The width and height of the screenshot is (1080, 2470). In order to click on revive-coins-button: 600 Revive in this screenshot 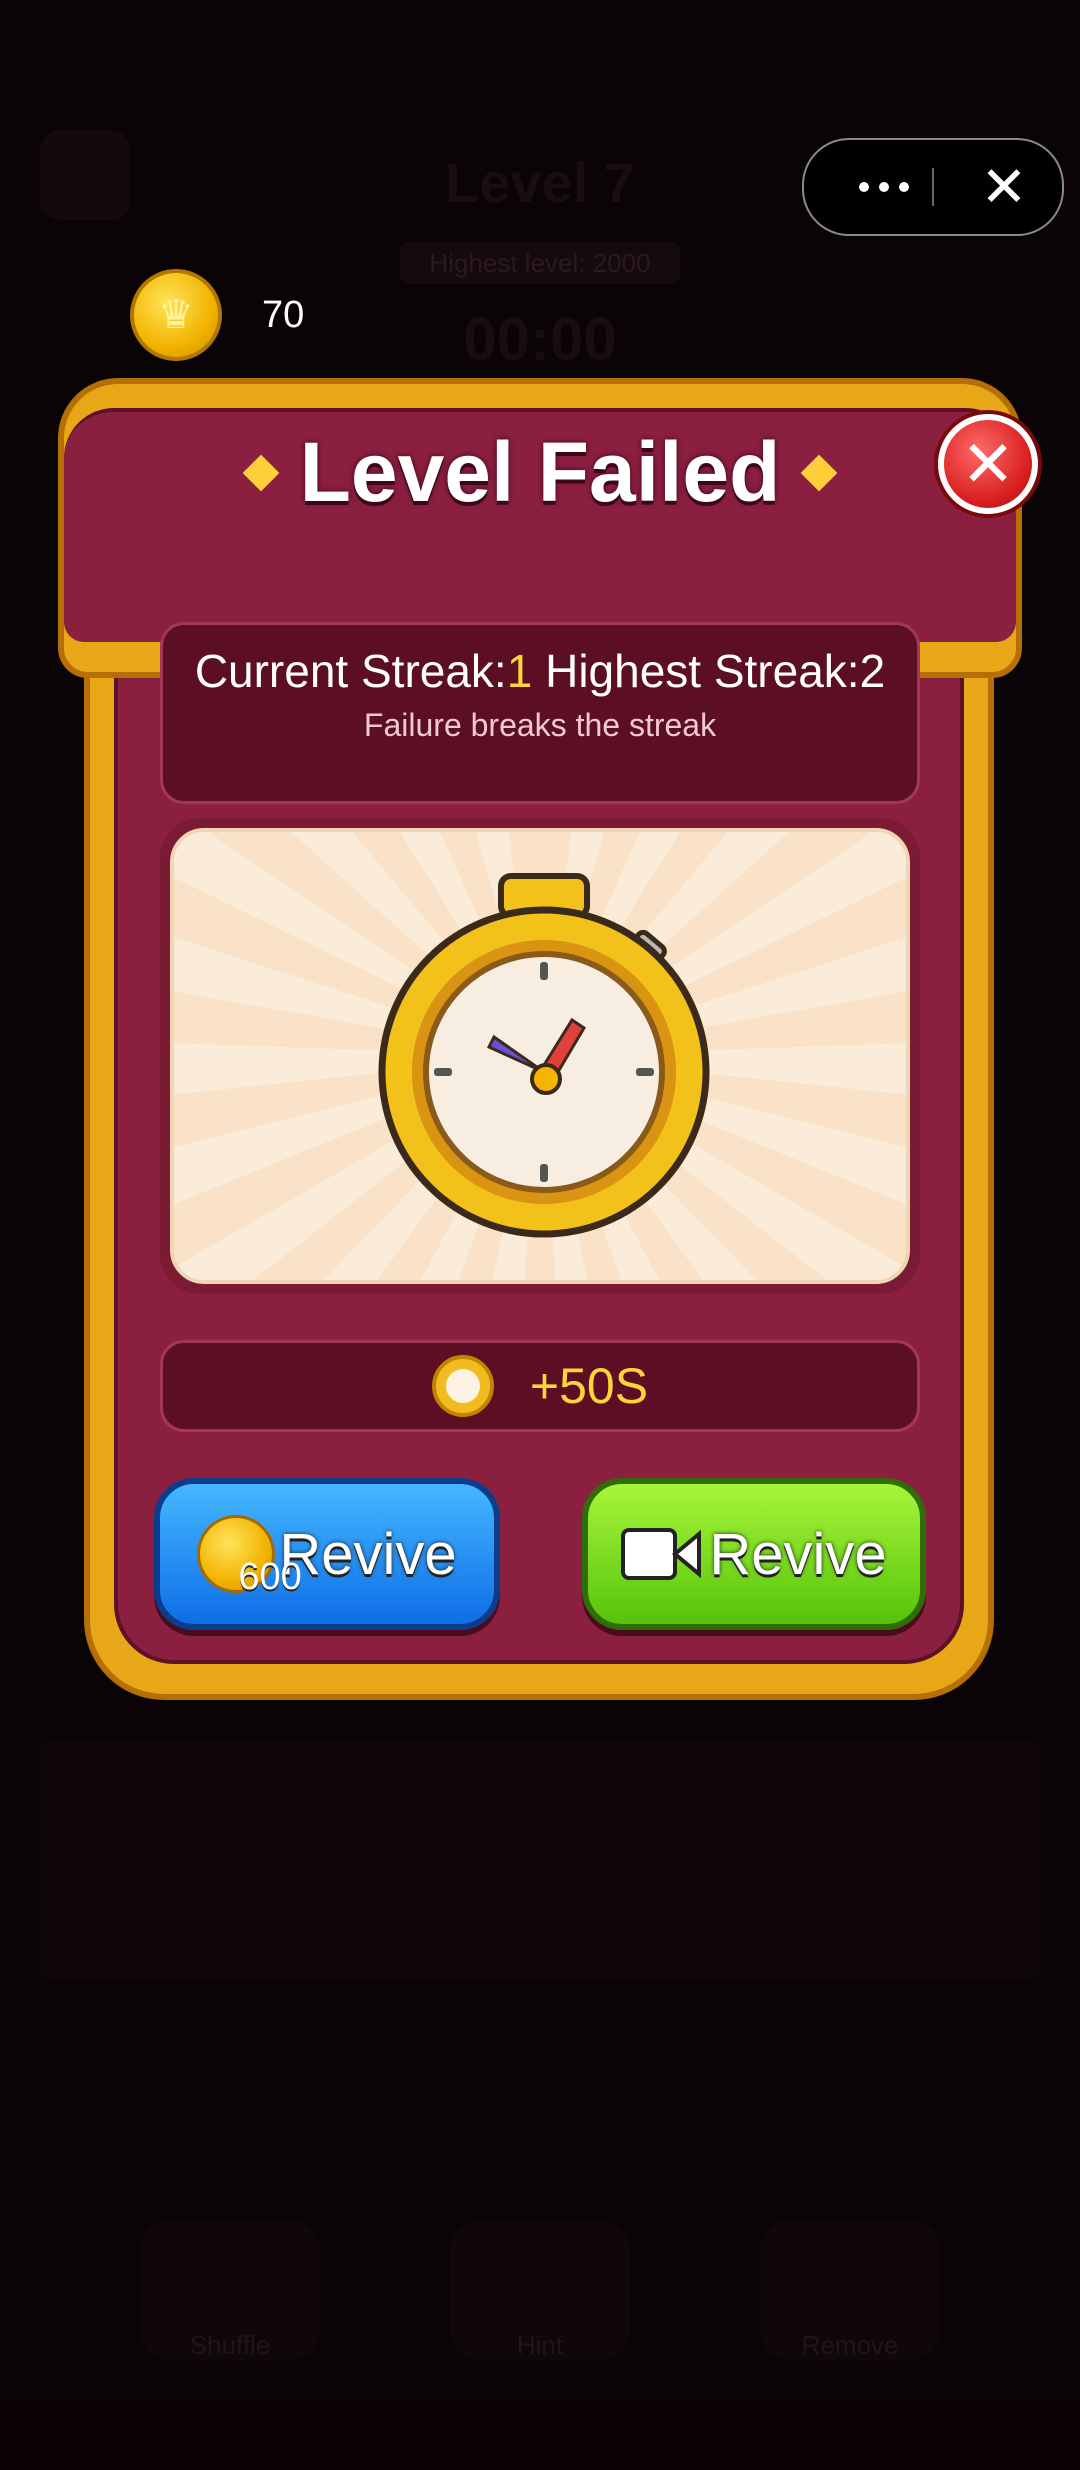, I will do `click(327, 1554)`.